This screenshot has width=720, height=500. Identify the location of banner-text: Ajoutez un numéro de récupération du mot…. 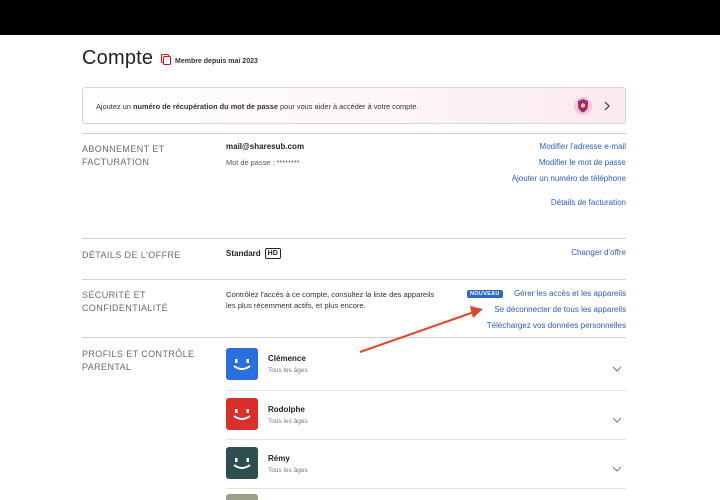
(257, 106).